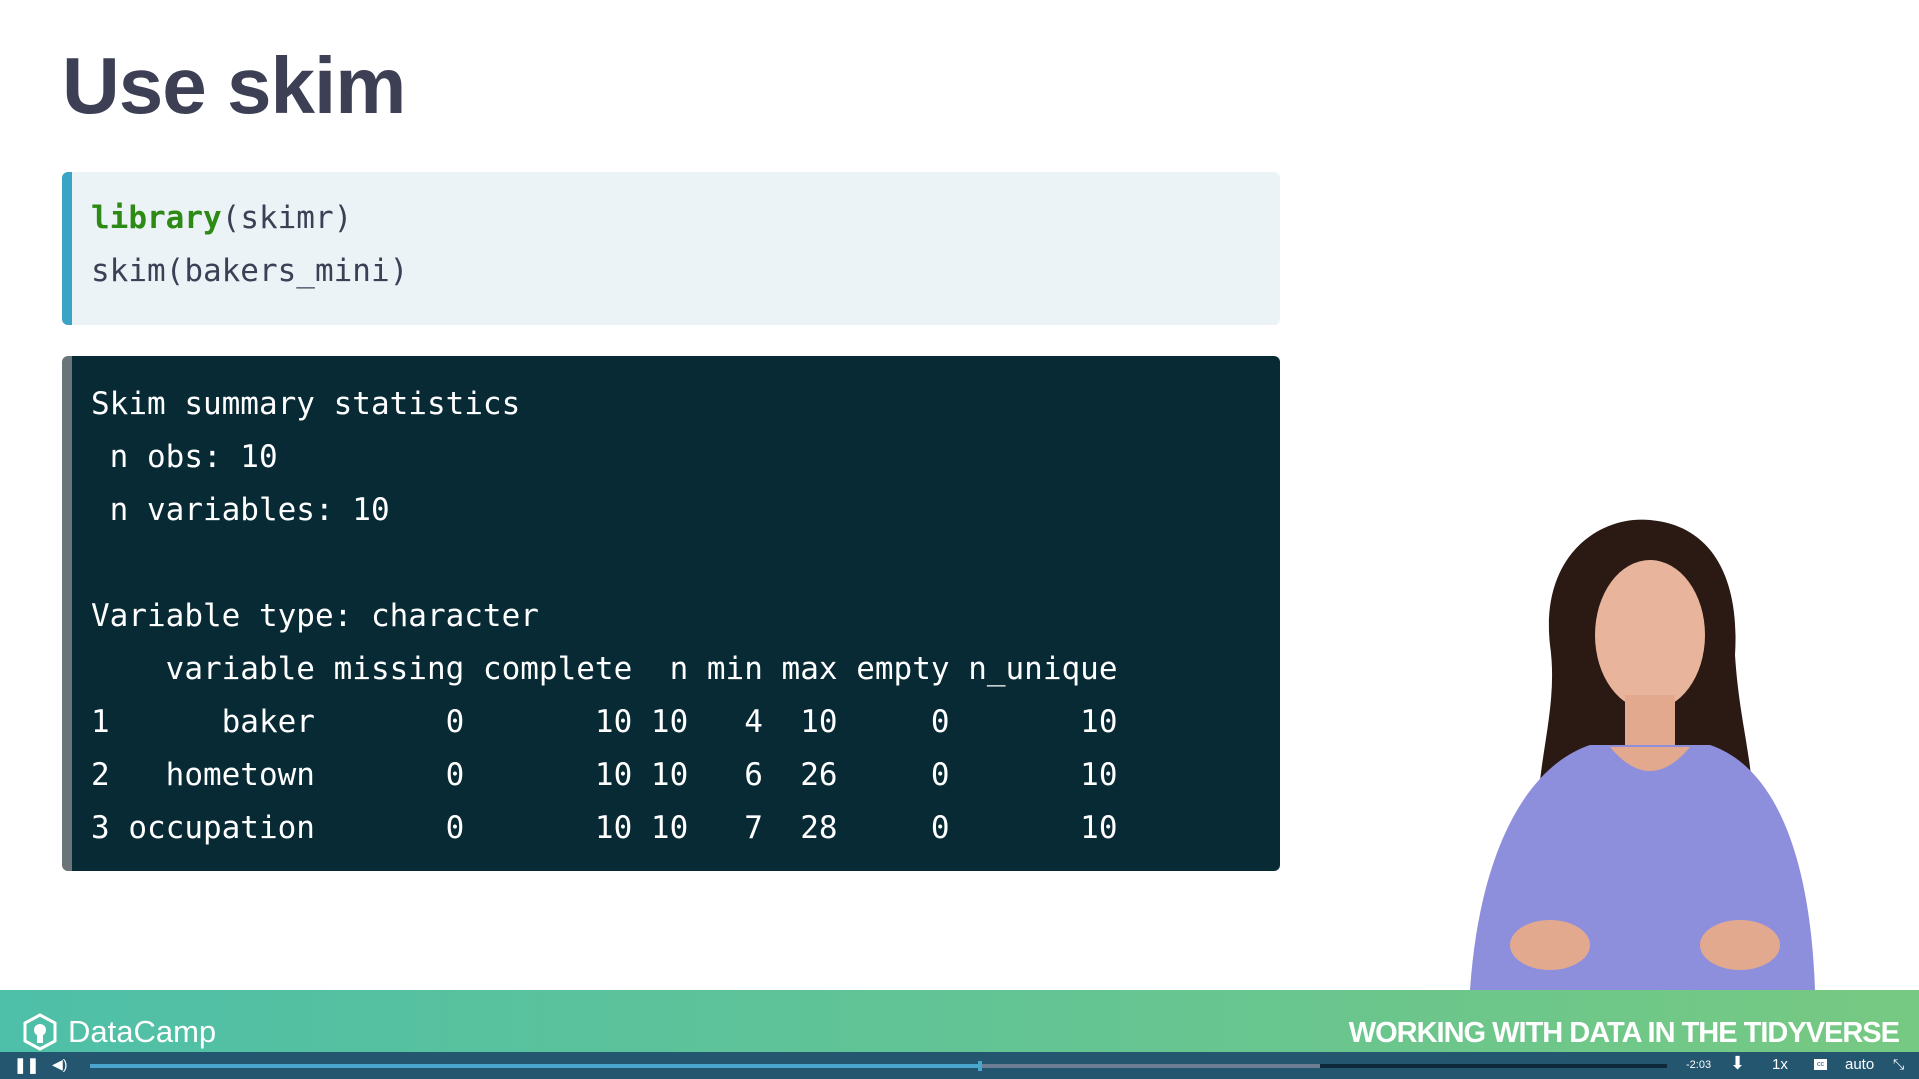  I want to click on output-line: n variables: 10, so click(240, 510).